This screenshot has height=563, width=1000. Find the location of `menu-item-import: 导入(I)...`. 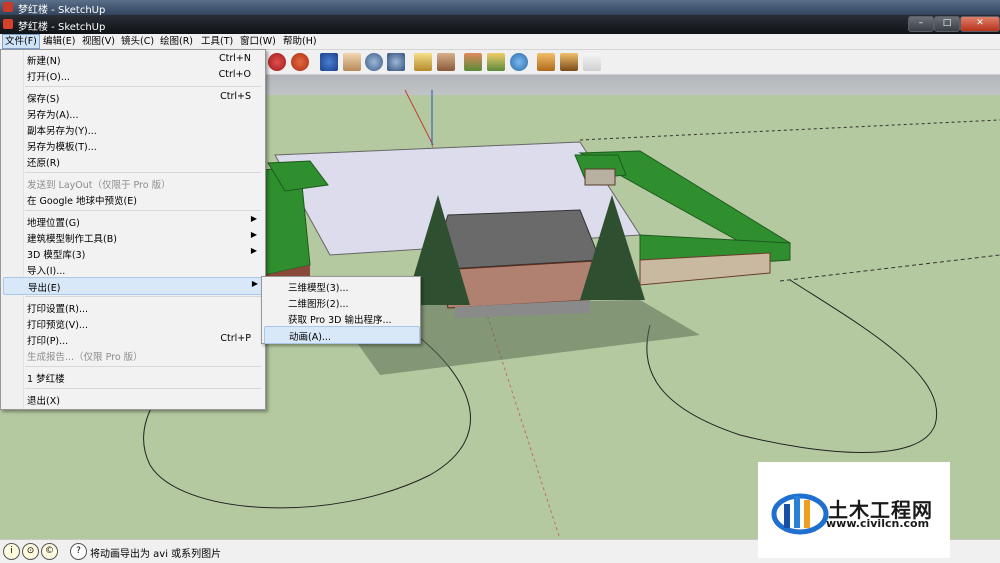

menu-item-import: 导入(I)... is located at coordinates (133, 269).